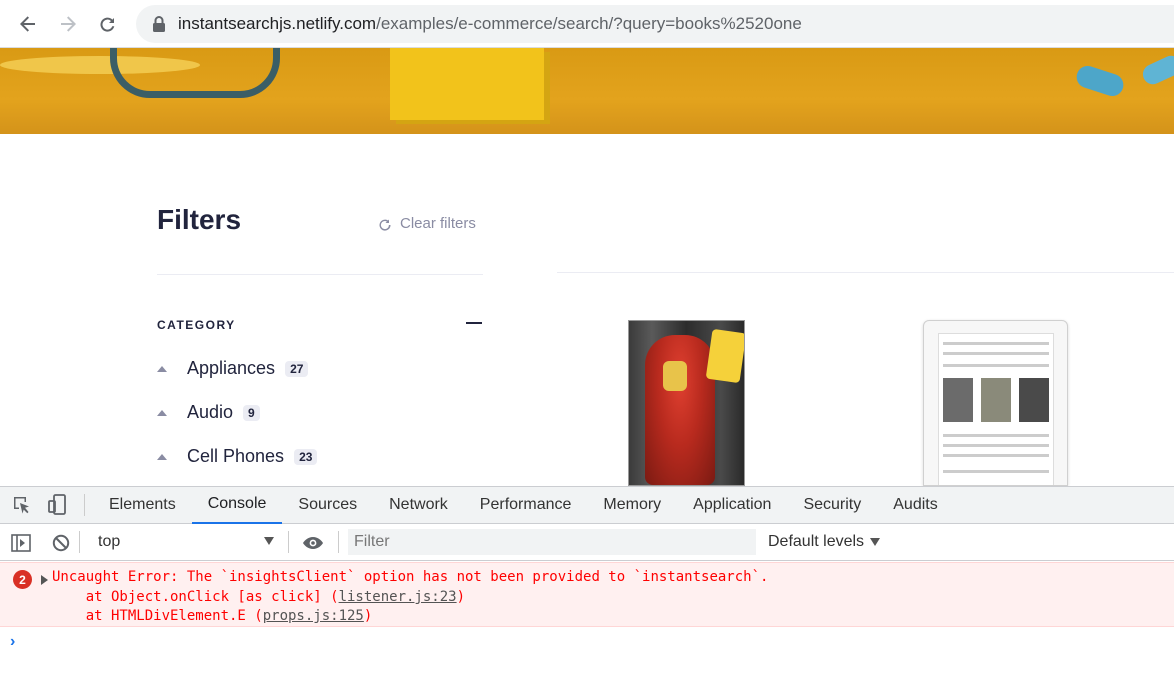 This screenshot has height=694, width=1174. I want to click on forward-button, so click(68, 24).